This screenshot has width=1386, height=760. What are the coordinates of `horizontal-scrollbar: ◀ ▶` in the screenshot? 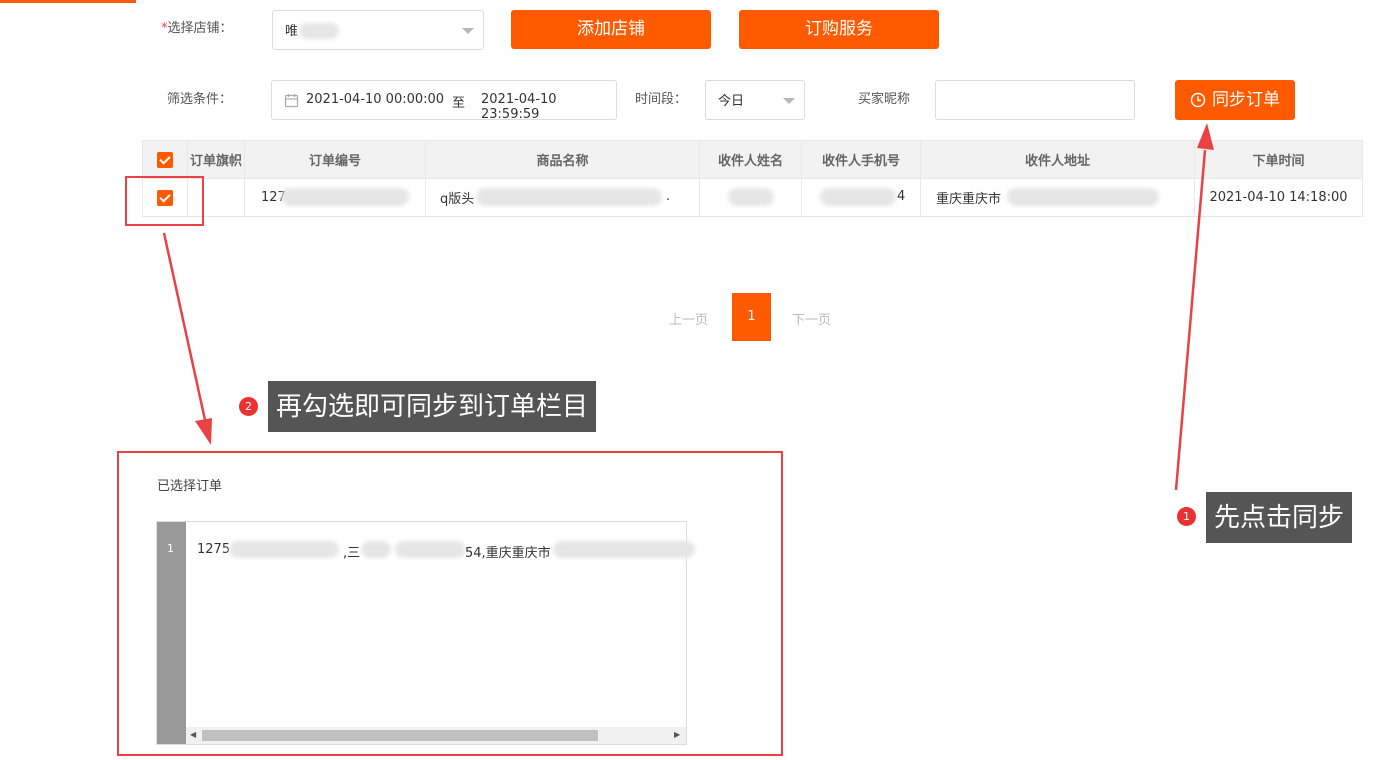 It's located at (436, 735).